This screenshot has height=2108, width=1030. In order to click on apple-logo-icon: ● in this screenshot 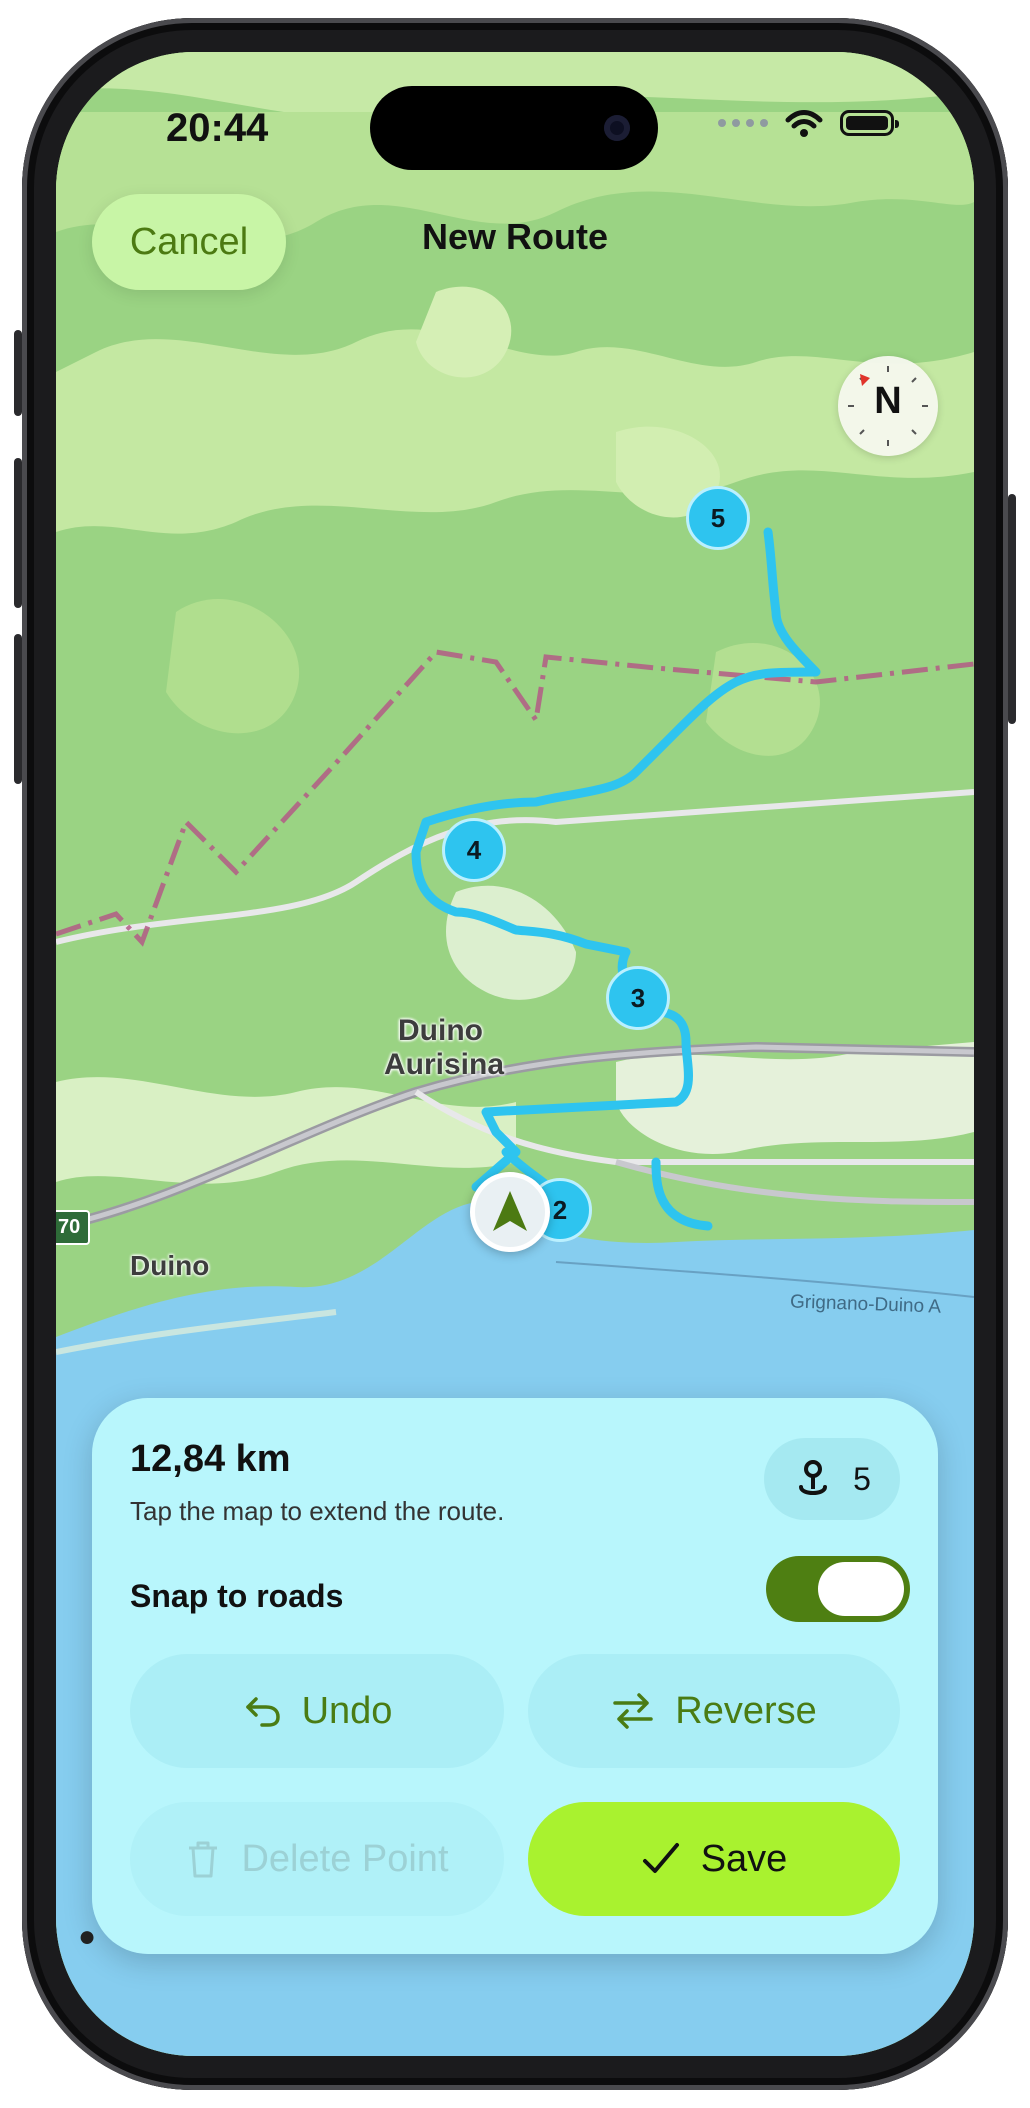, I will do `click(87, 1936)`.